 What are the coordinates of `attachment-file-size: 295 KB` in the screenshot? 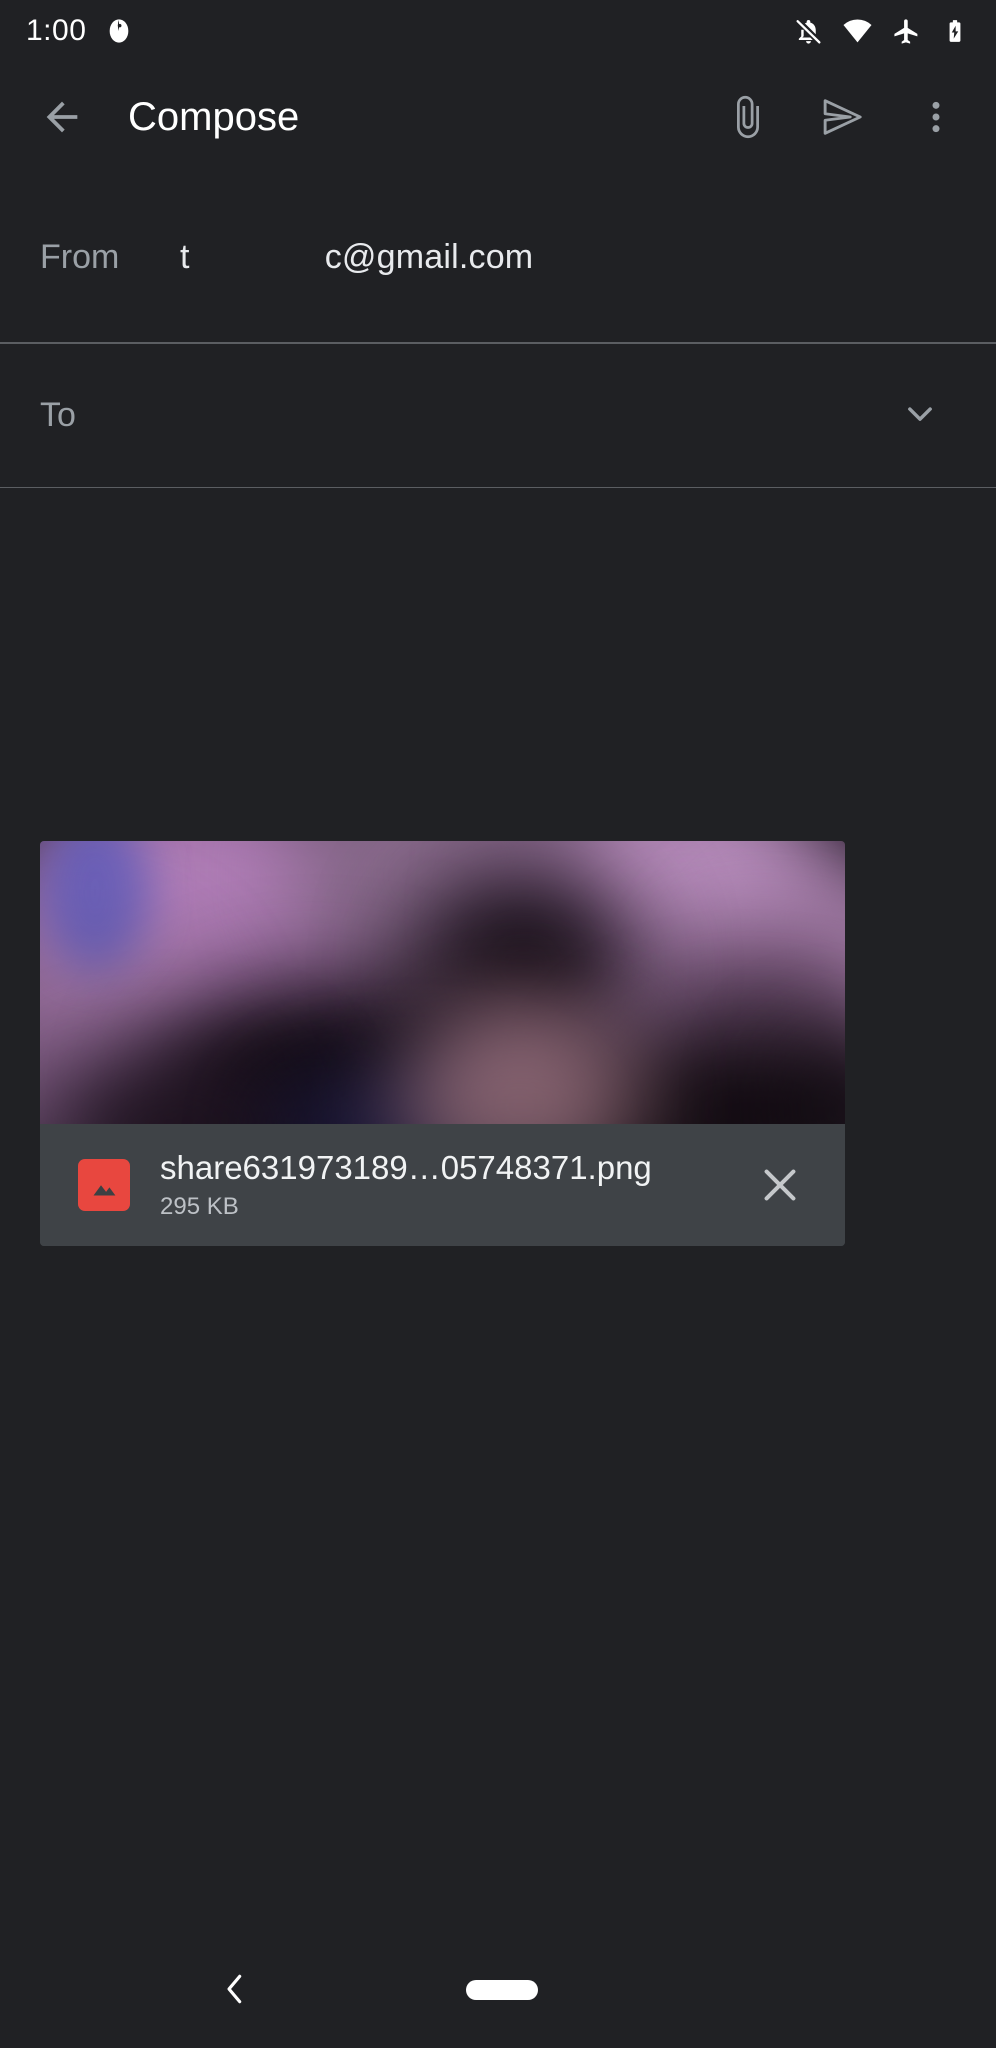 It's located at (199, 1207).